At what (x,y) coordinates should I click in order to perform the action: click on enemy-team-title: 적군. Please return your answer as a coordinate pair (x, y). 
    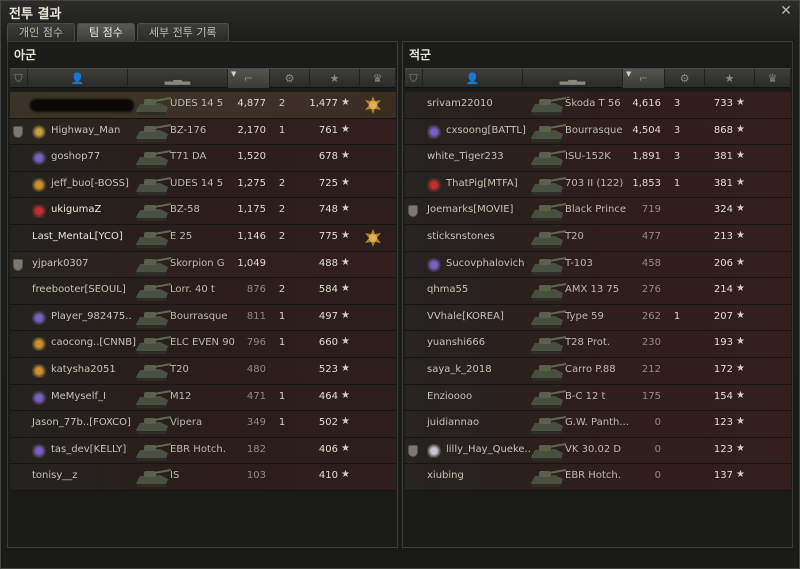
    Looking at the image, I should click on (420, 55).